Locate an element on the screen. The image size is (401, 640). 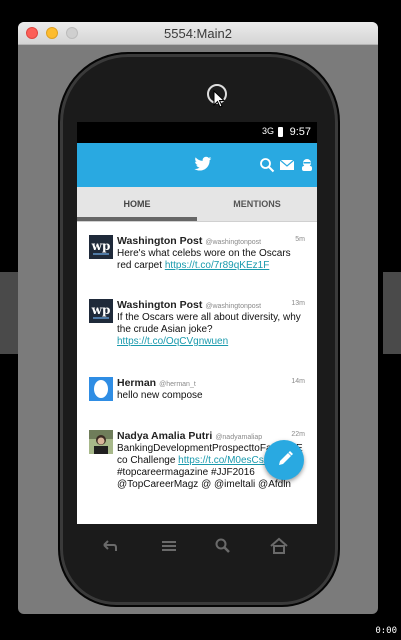
window-shadow-right is located at coordinates (392, 313).